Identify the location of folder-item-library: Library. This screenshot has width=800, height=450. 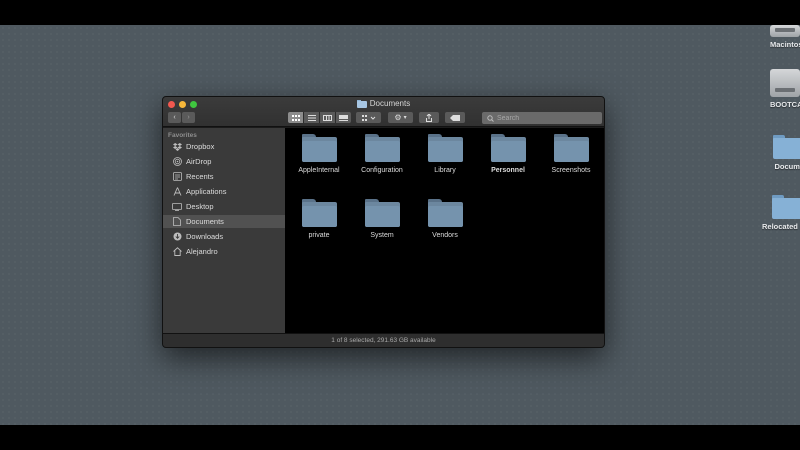
(445, 154).